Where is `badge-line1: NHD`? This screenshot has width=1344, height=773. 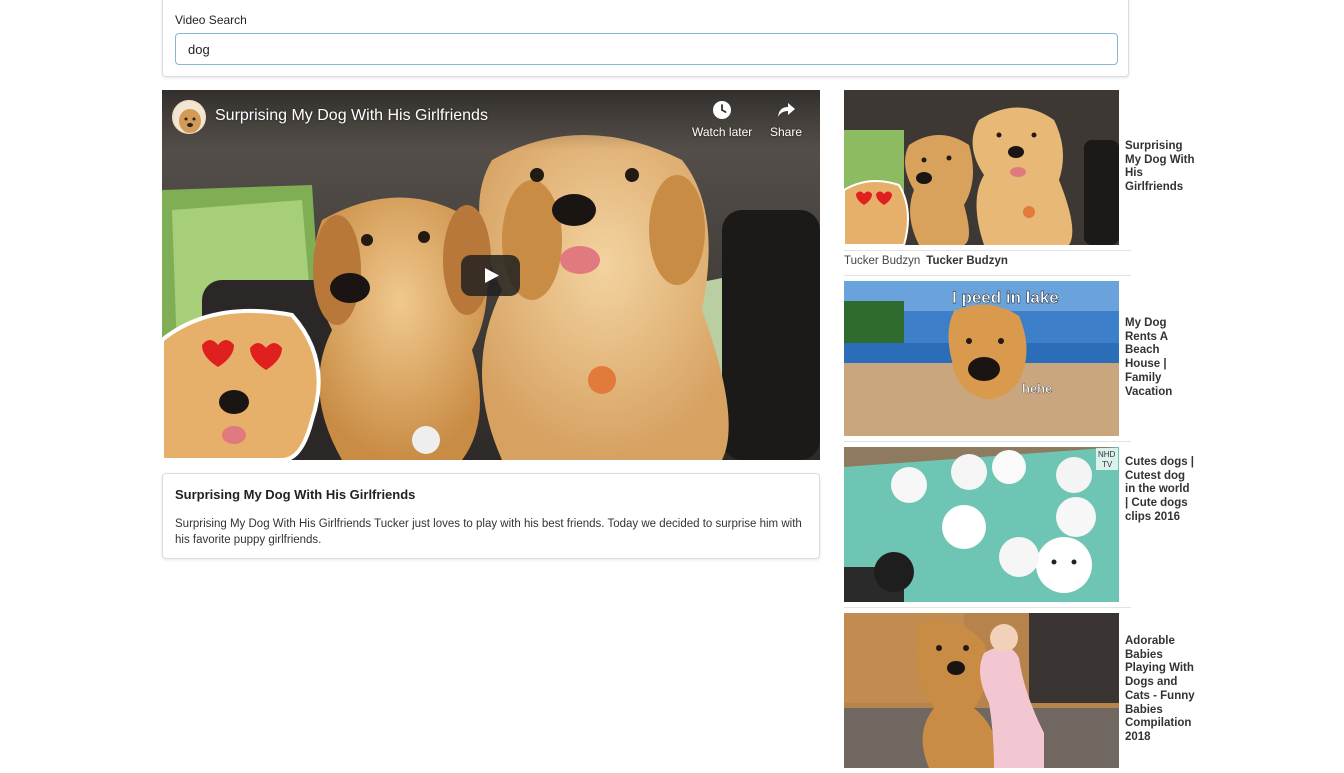 badge-line1: NHD is located at coordinates (1107, 454).